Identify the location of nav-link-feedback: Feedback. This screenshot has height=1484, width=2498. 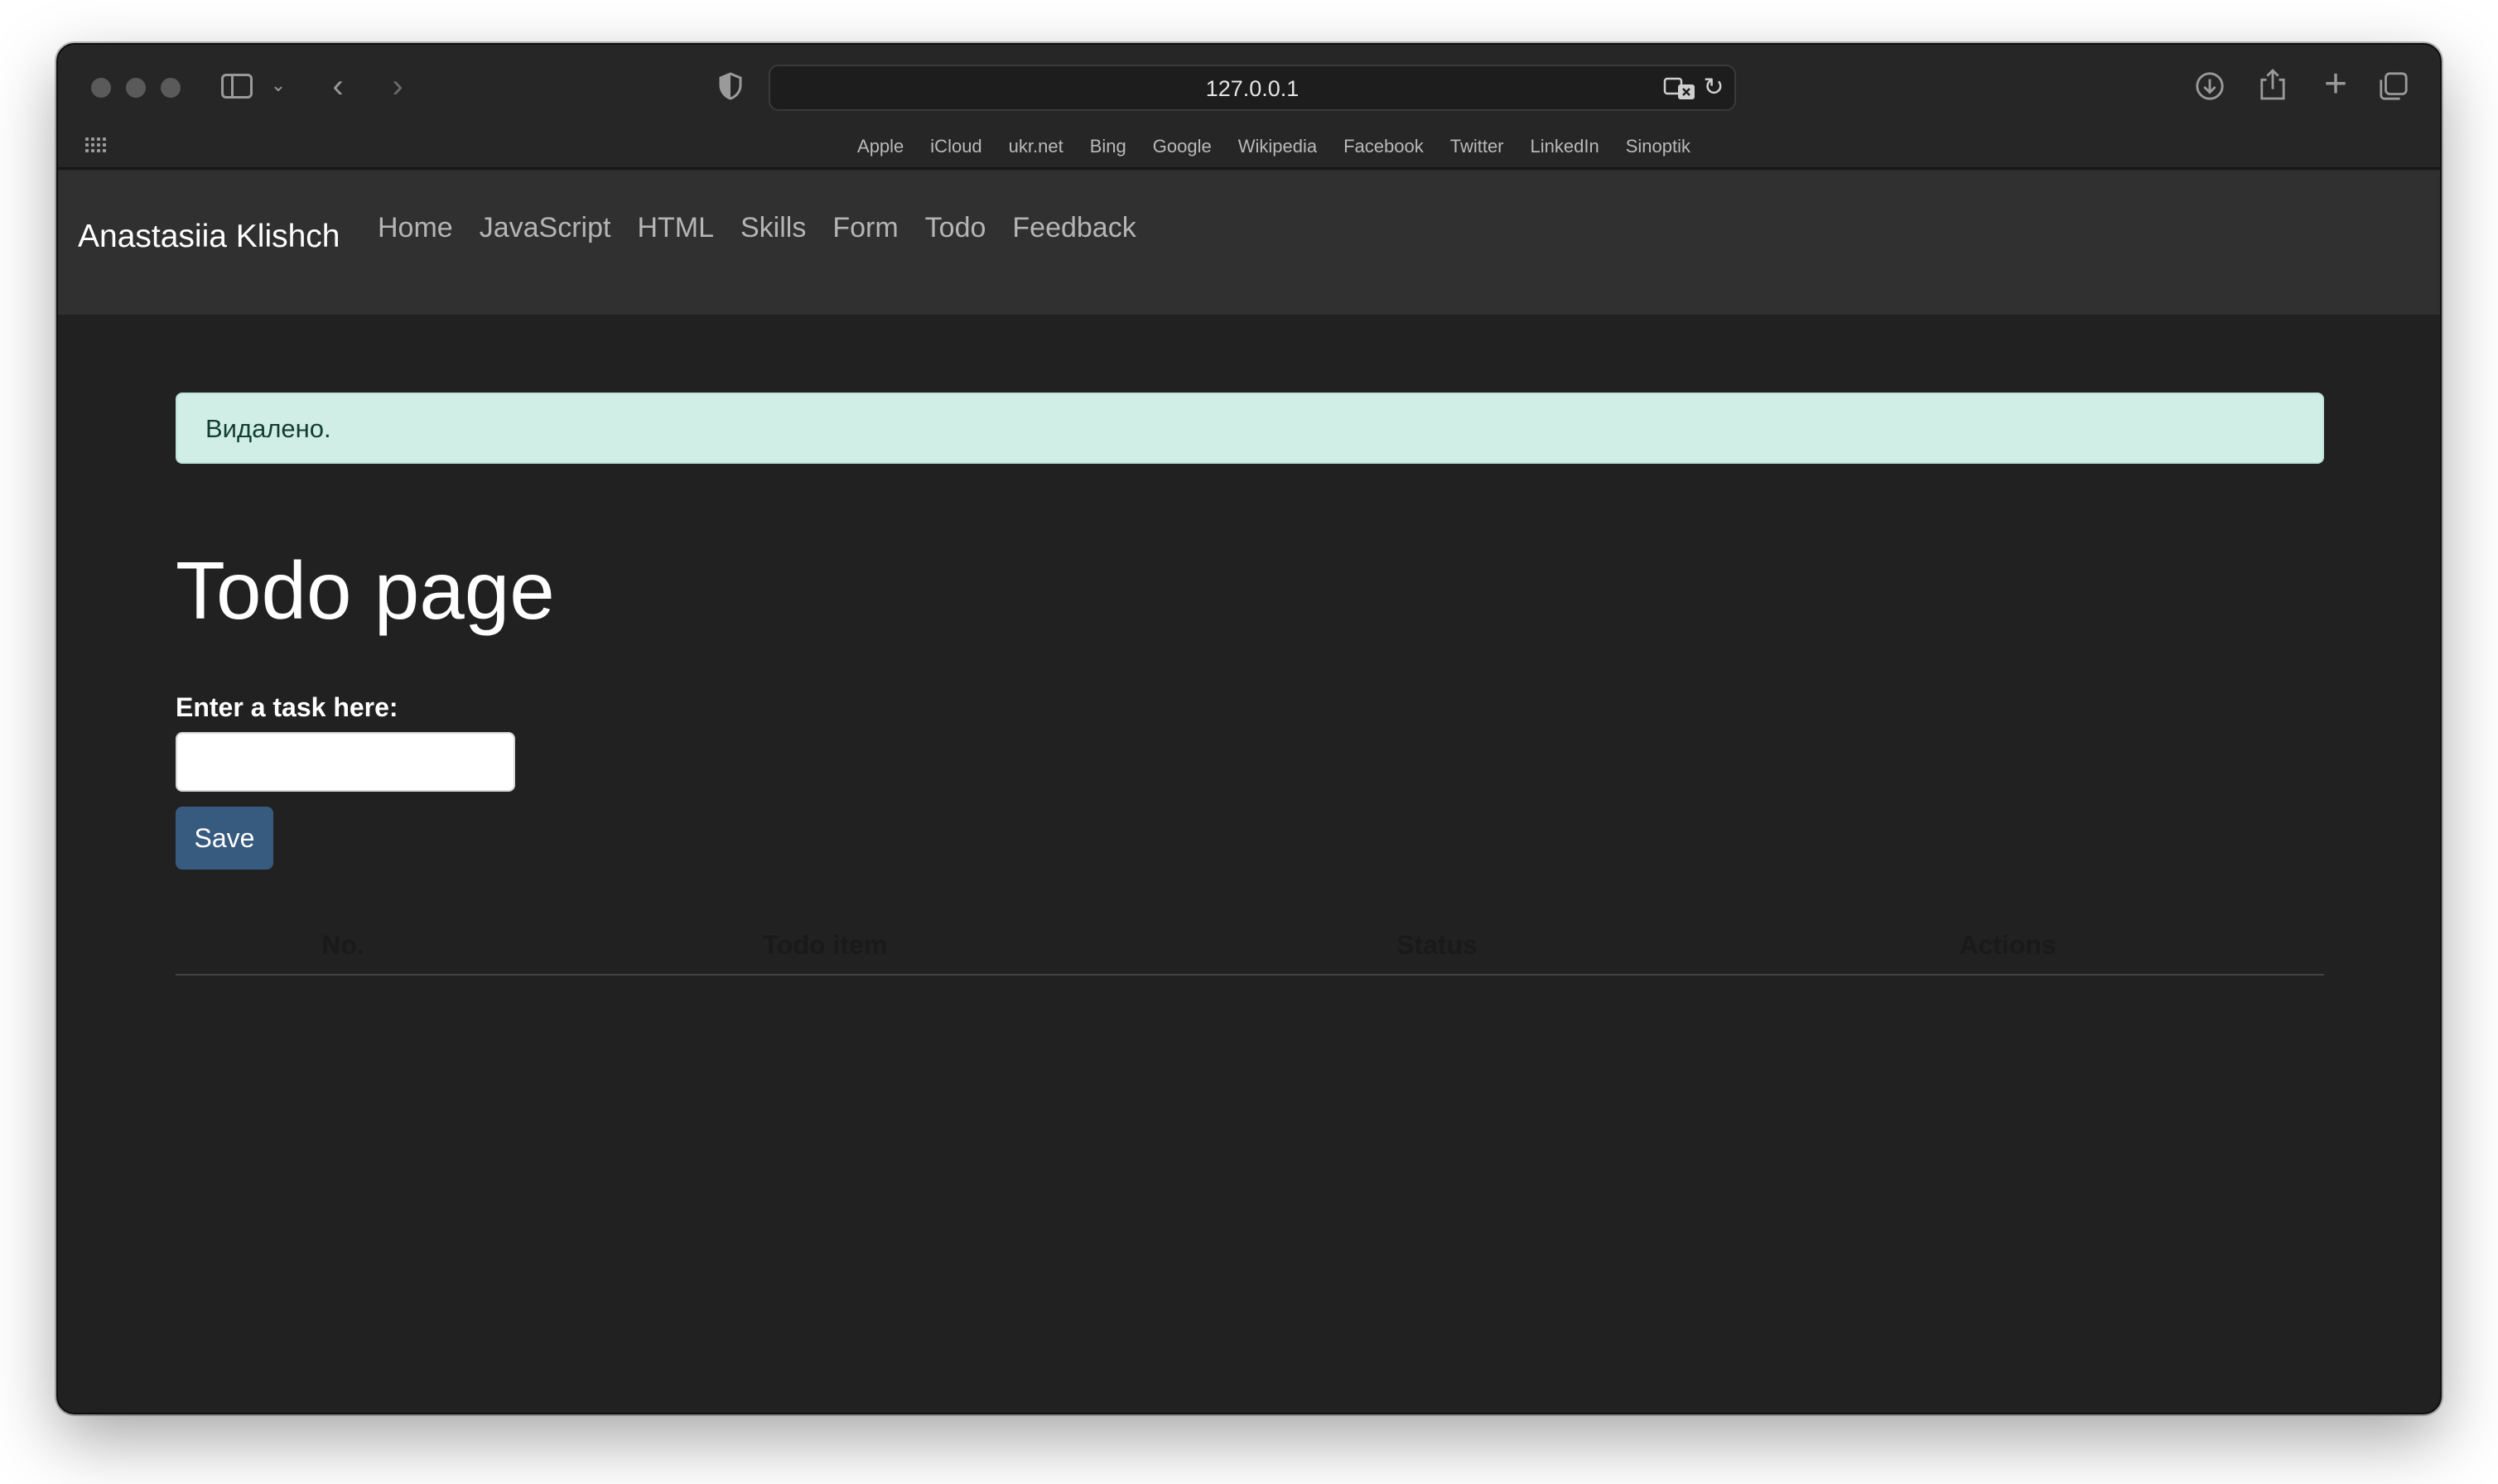
(1074, 228).